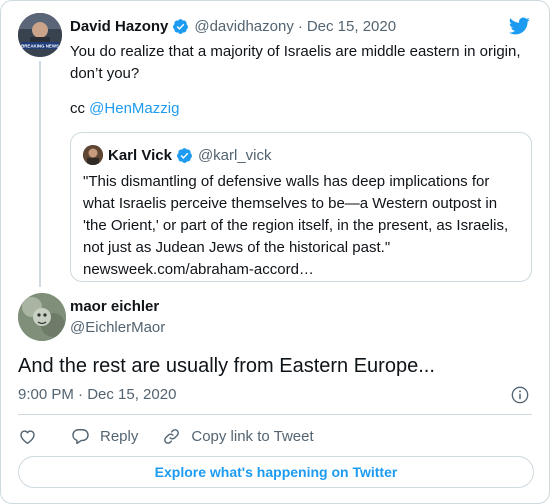 Image resolution: width=550 pixels, height=504 pixels. What do you see at coordinates (114, 307) in the screenshot?
I see `main-author-name: maor eichler` at bounding box center [114, 307].